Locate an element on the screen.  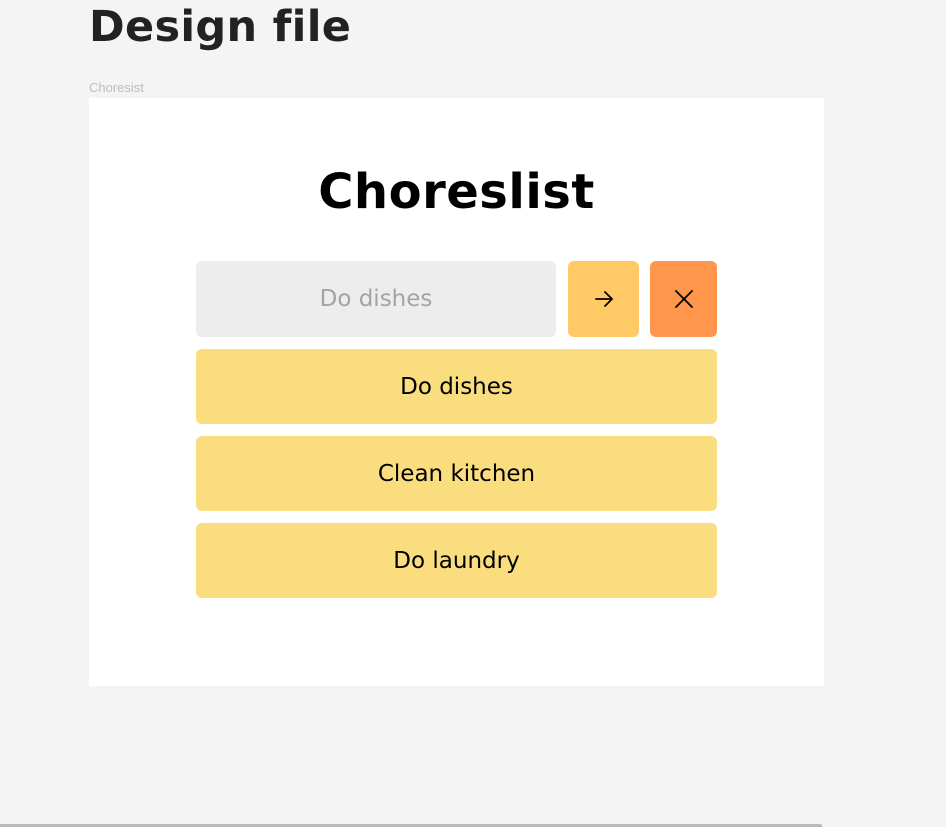
chore-item: Do dishes is located at coordinates (456, 386).